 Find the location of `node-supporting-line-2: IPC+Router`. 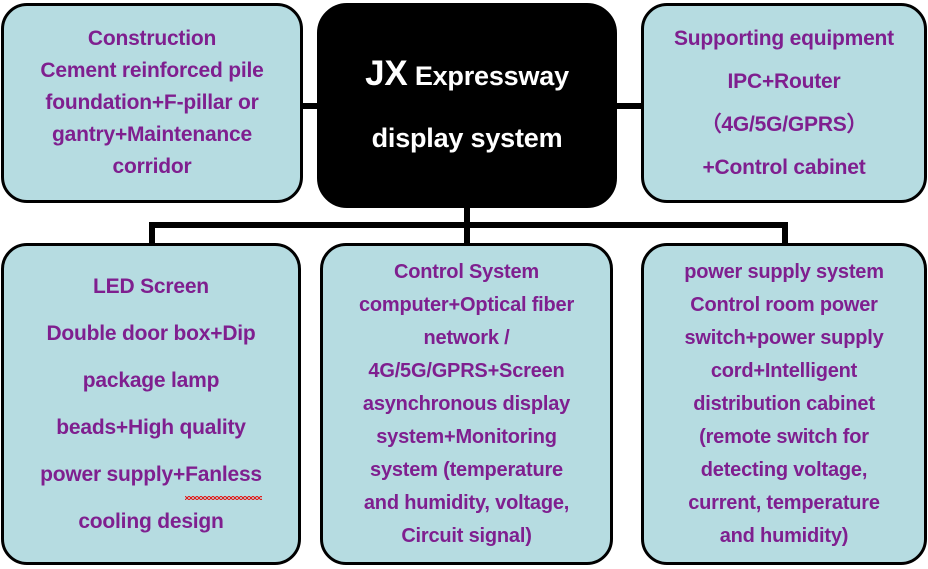

node-supporting-line-2: IPC+Router is located at coordinates (784, 81).